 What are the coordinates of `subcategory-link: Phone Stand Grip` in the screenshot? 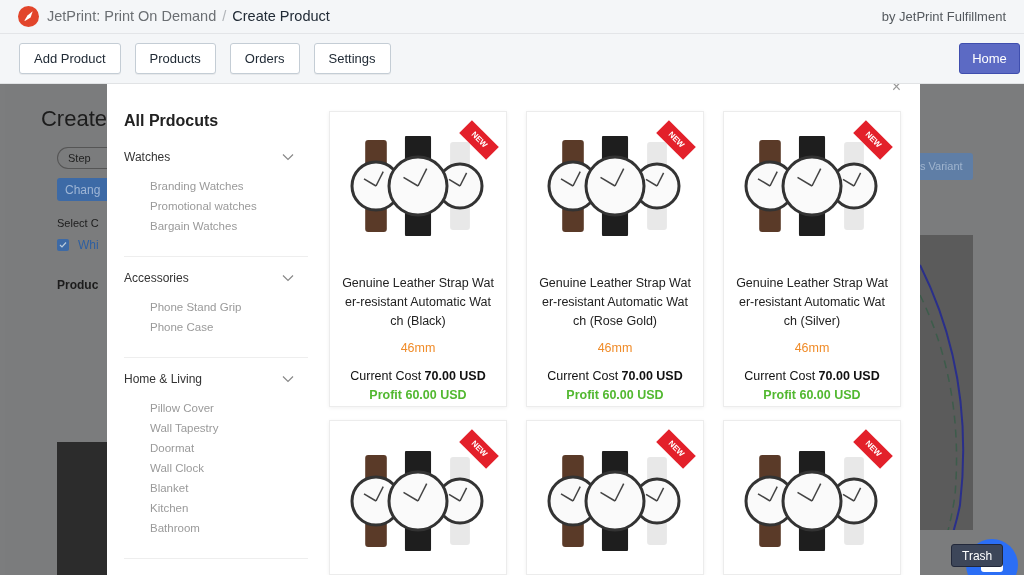 It's located at (229, 307).